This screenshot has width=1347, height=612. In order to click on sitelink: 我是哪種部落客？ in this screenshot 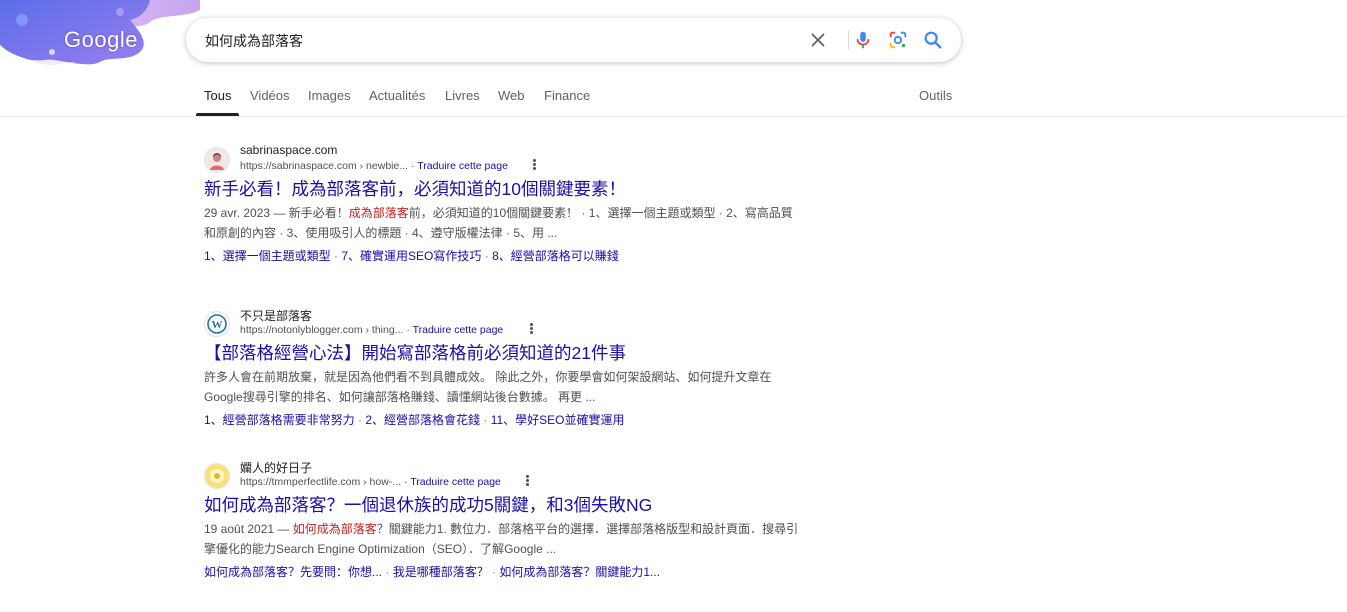, I will do `click(441, 572)`.